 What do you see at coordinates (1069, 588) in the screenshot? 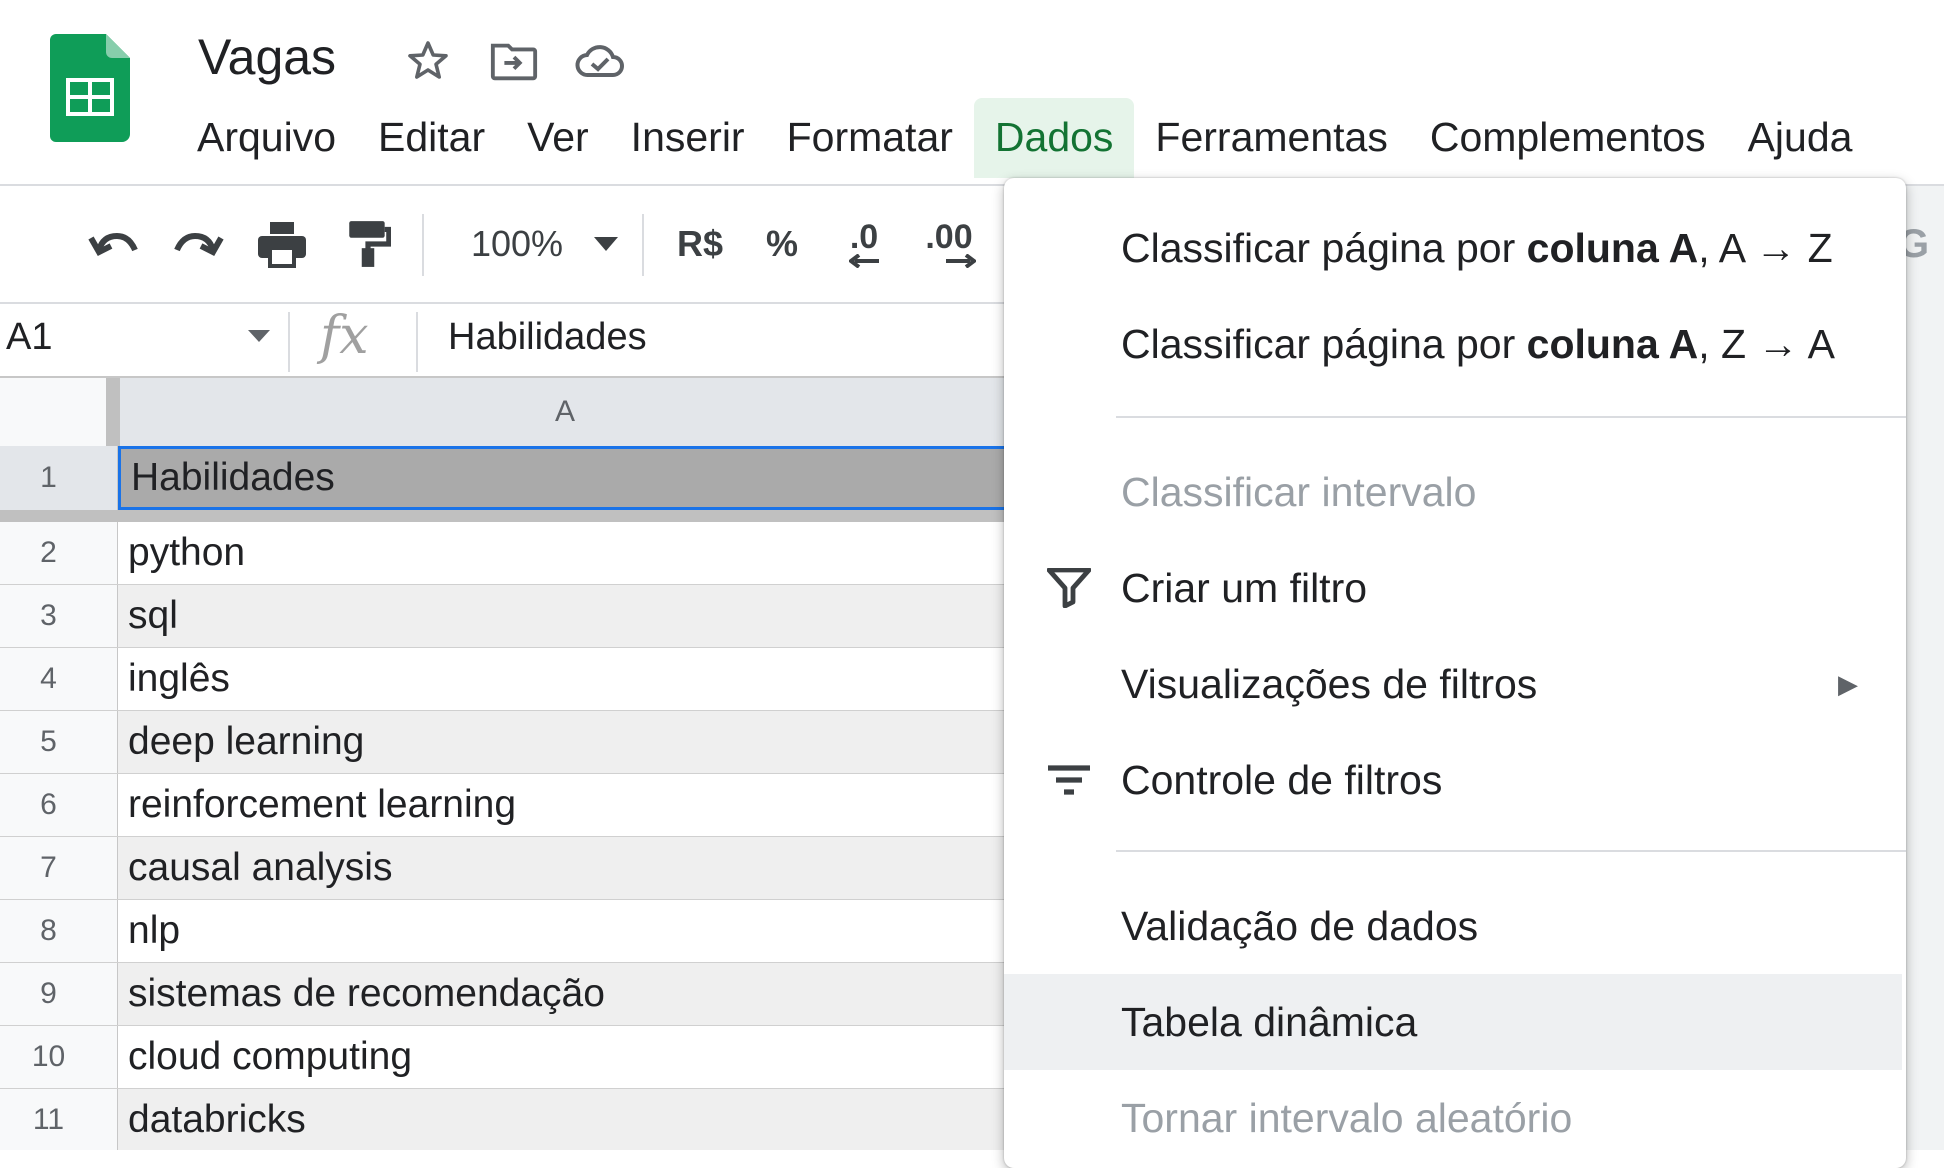
I see `filter-icon` at bounding box center [1069, 588].